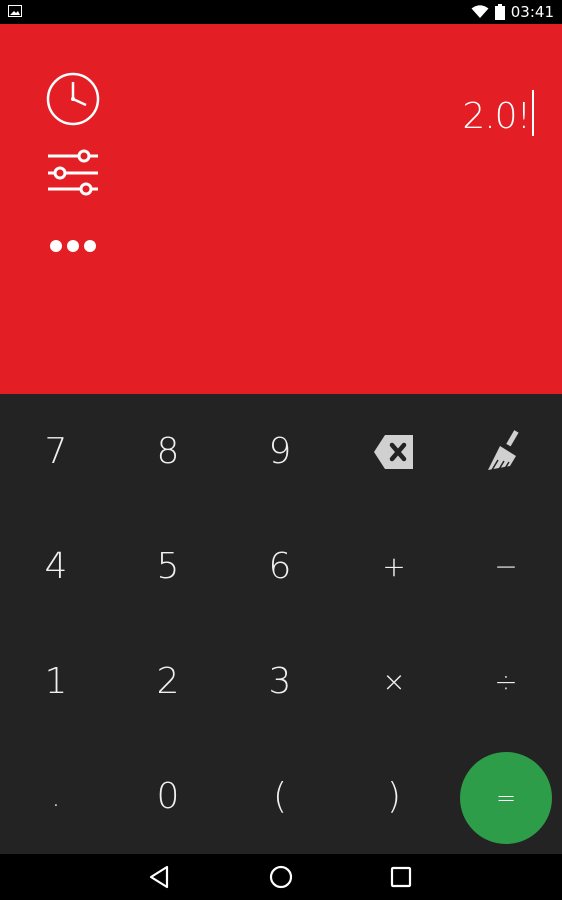 The image size is (562, 900). Describe the element at coordinates (73, 175) in the screenshot. I see `settings-sliders-icon` at that location.